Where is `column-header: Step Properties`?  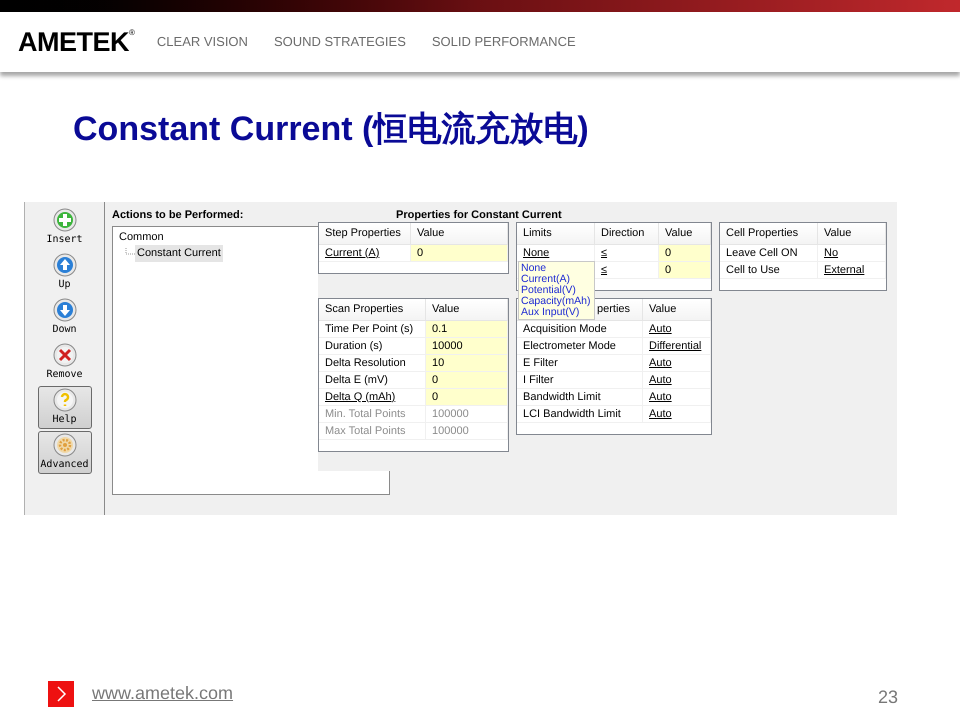
column-header: Step Properties is located at coordinates (363, 234).